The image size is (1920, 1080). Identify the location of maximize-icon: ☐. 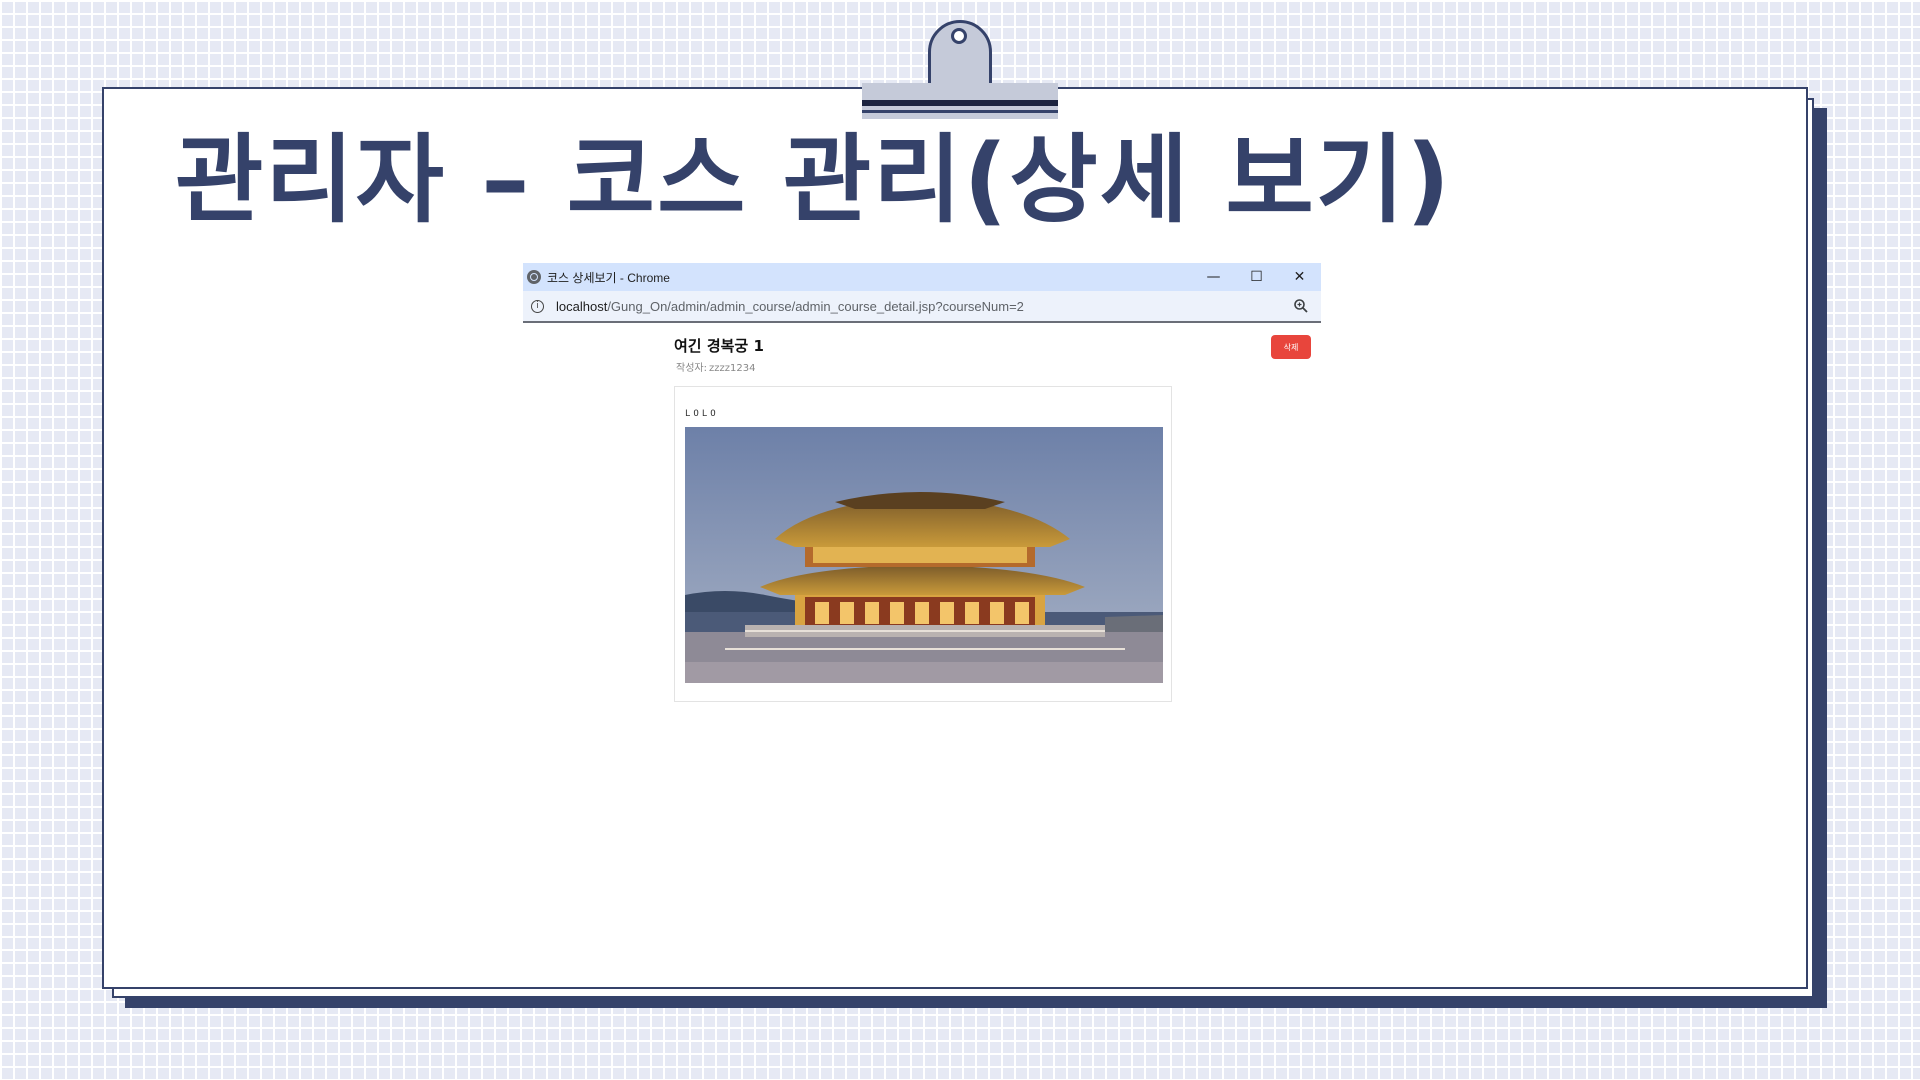
(1256, 277).